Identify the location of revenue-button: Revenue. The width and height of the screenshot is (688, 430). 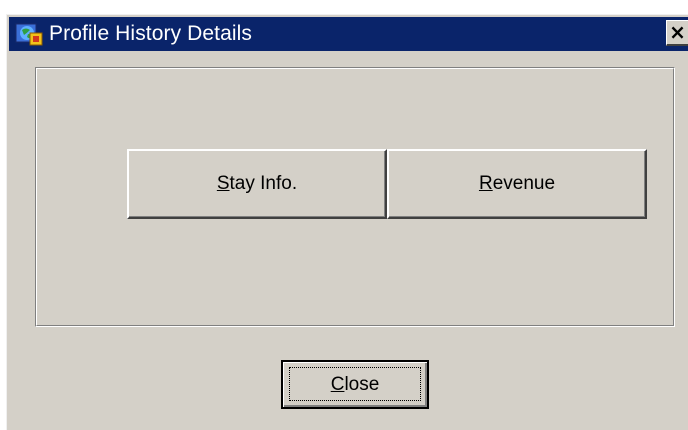
(517, 184).